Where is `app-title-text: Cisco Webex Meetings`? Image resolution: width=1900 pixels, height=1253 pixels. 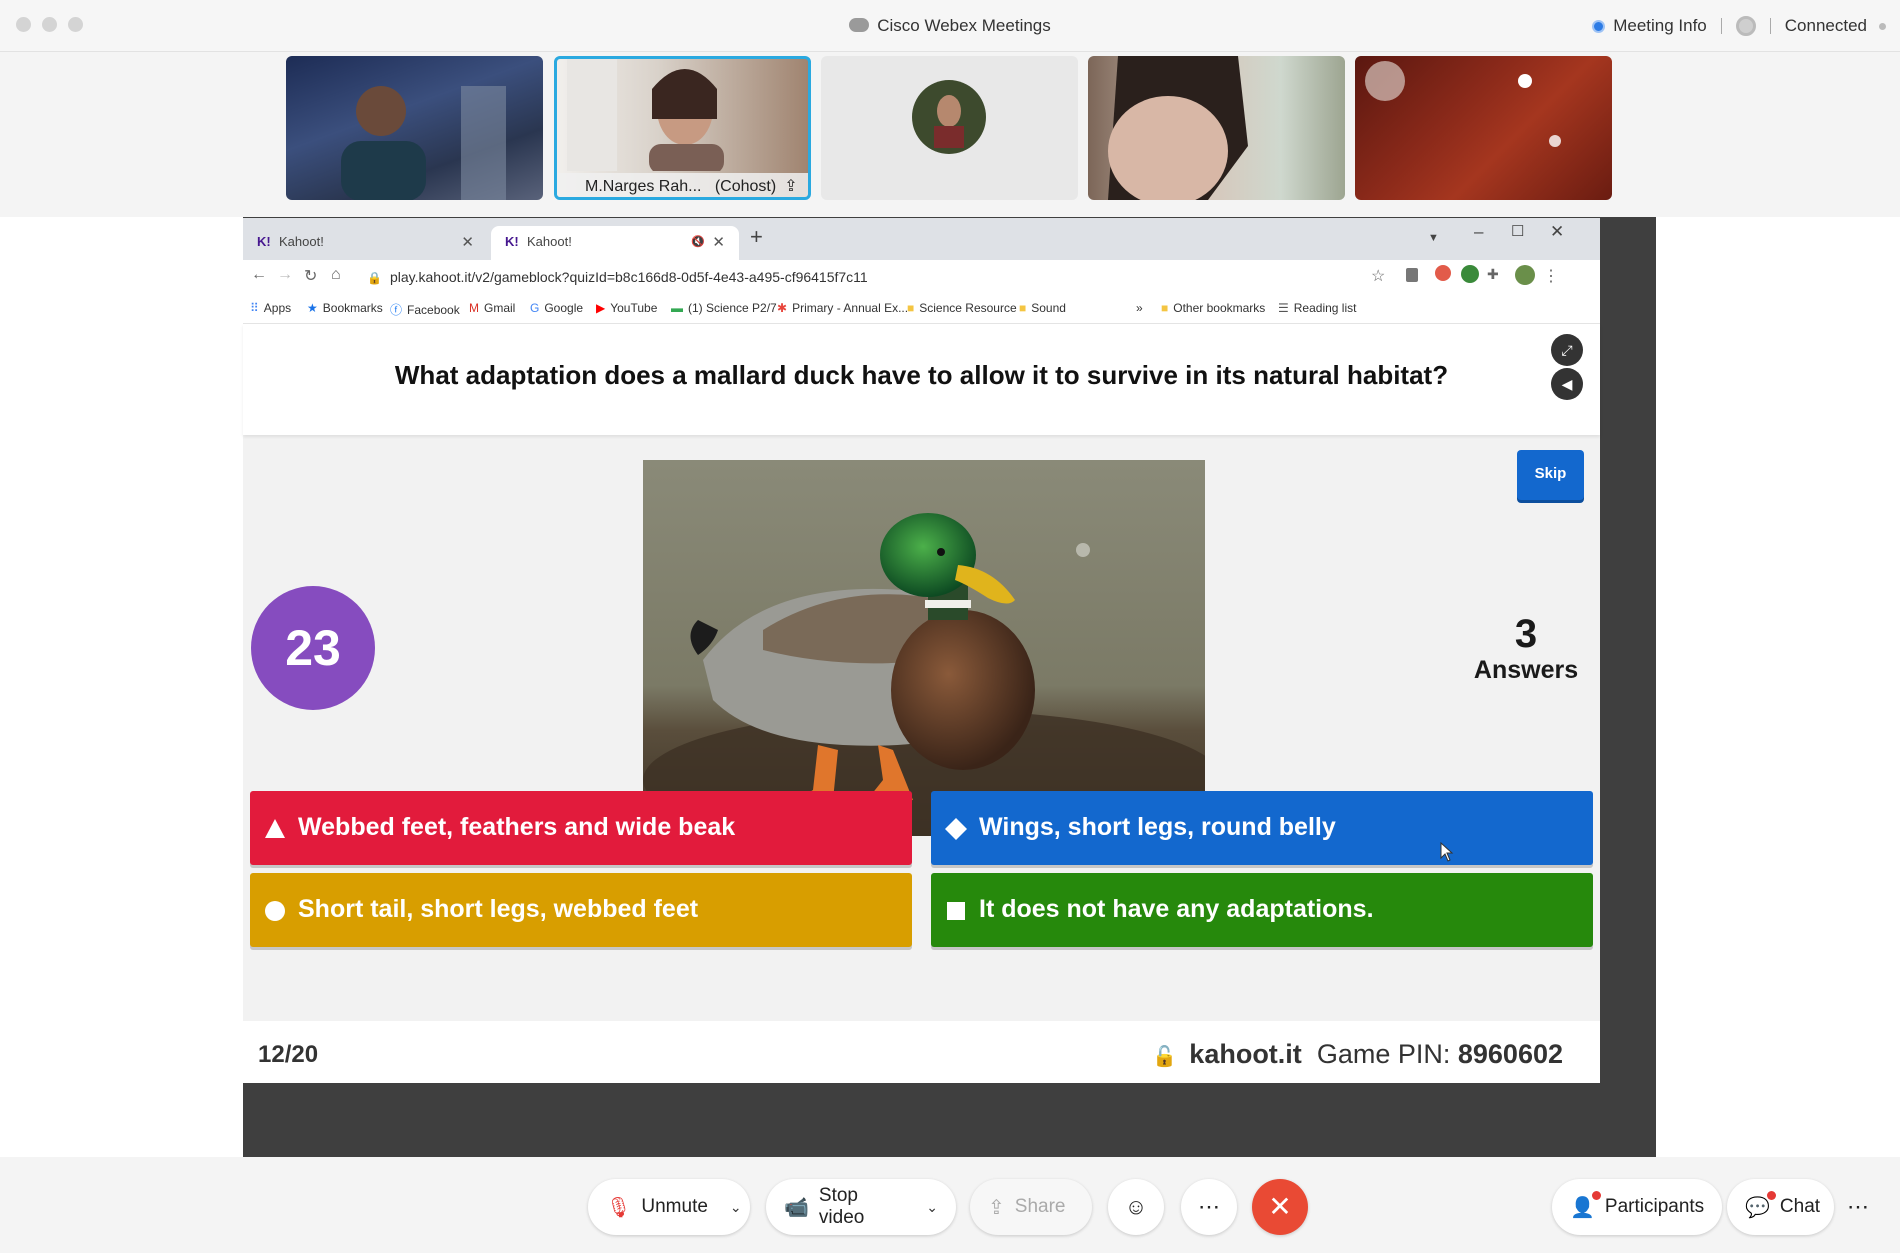 app-title-text: Cisco Webex Meetings is located at coordinates (964, 25).